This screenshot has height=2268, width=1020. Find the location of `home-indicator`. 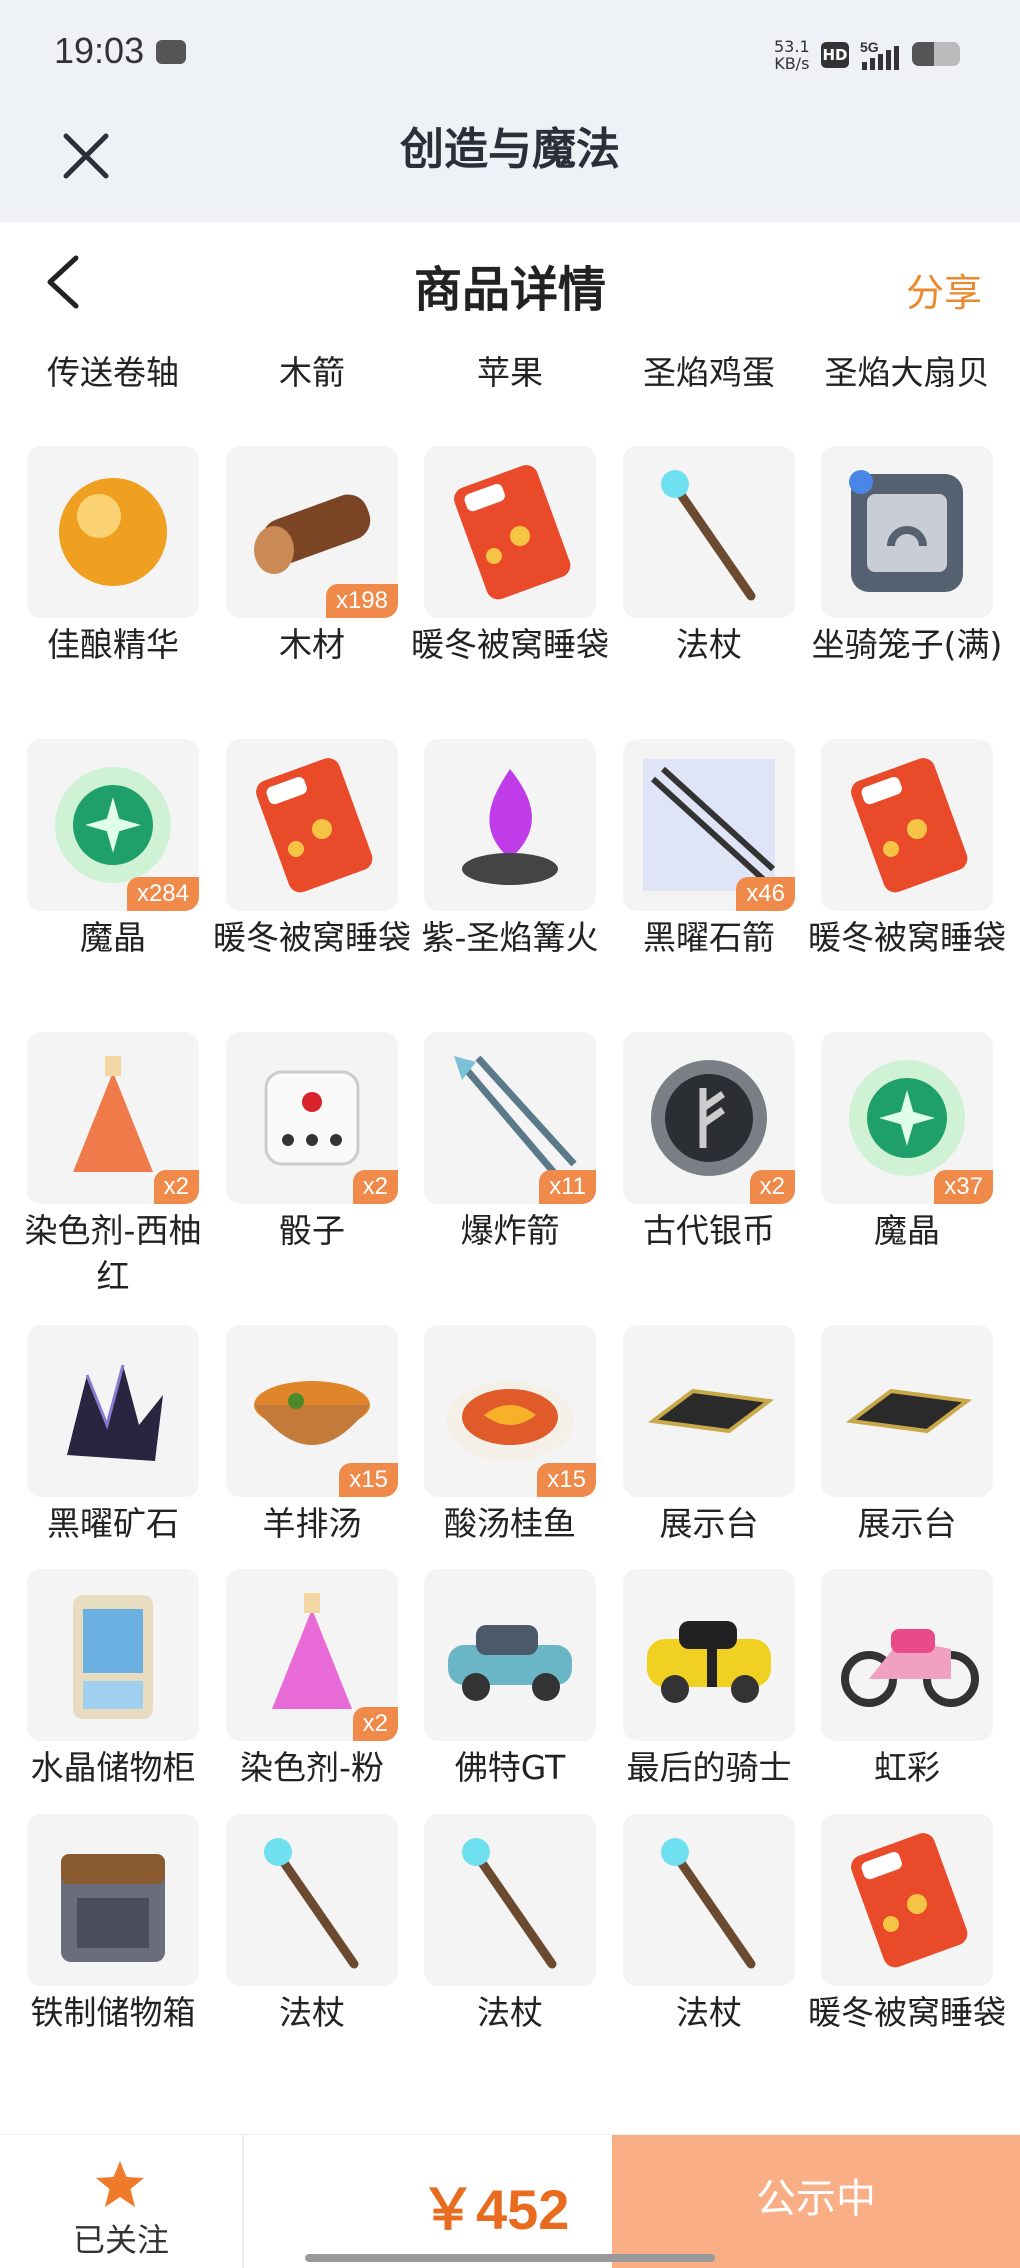

home-indicator is located at coordinates (510, 2258).